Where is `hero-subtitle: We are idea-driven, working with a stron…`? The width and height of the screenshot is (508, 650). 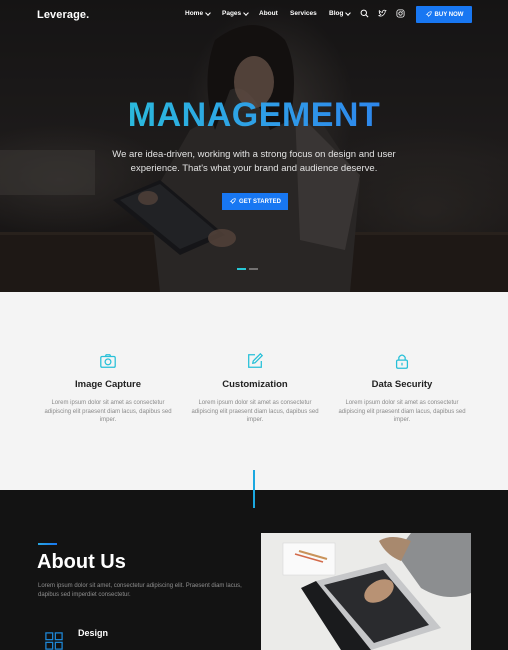
hero-subtitle: We are idea-driven, working with a stron… is located at coordinates (254, 161).